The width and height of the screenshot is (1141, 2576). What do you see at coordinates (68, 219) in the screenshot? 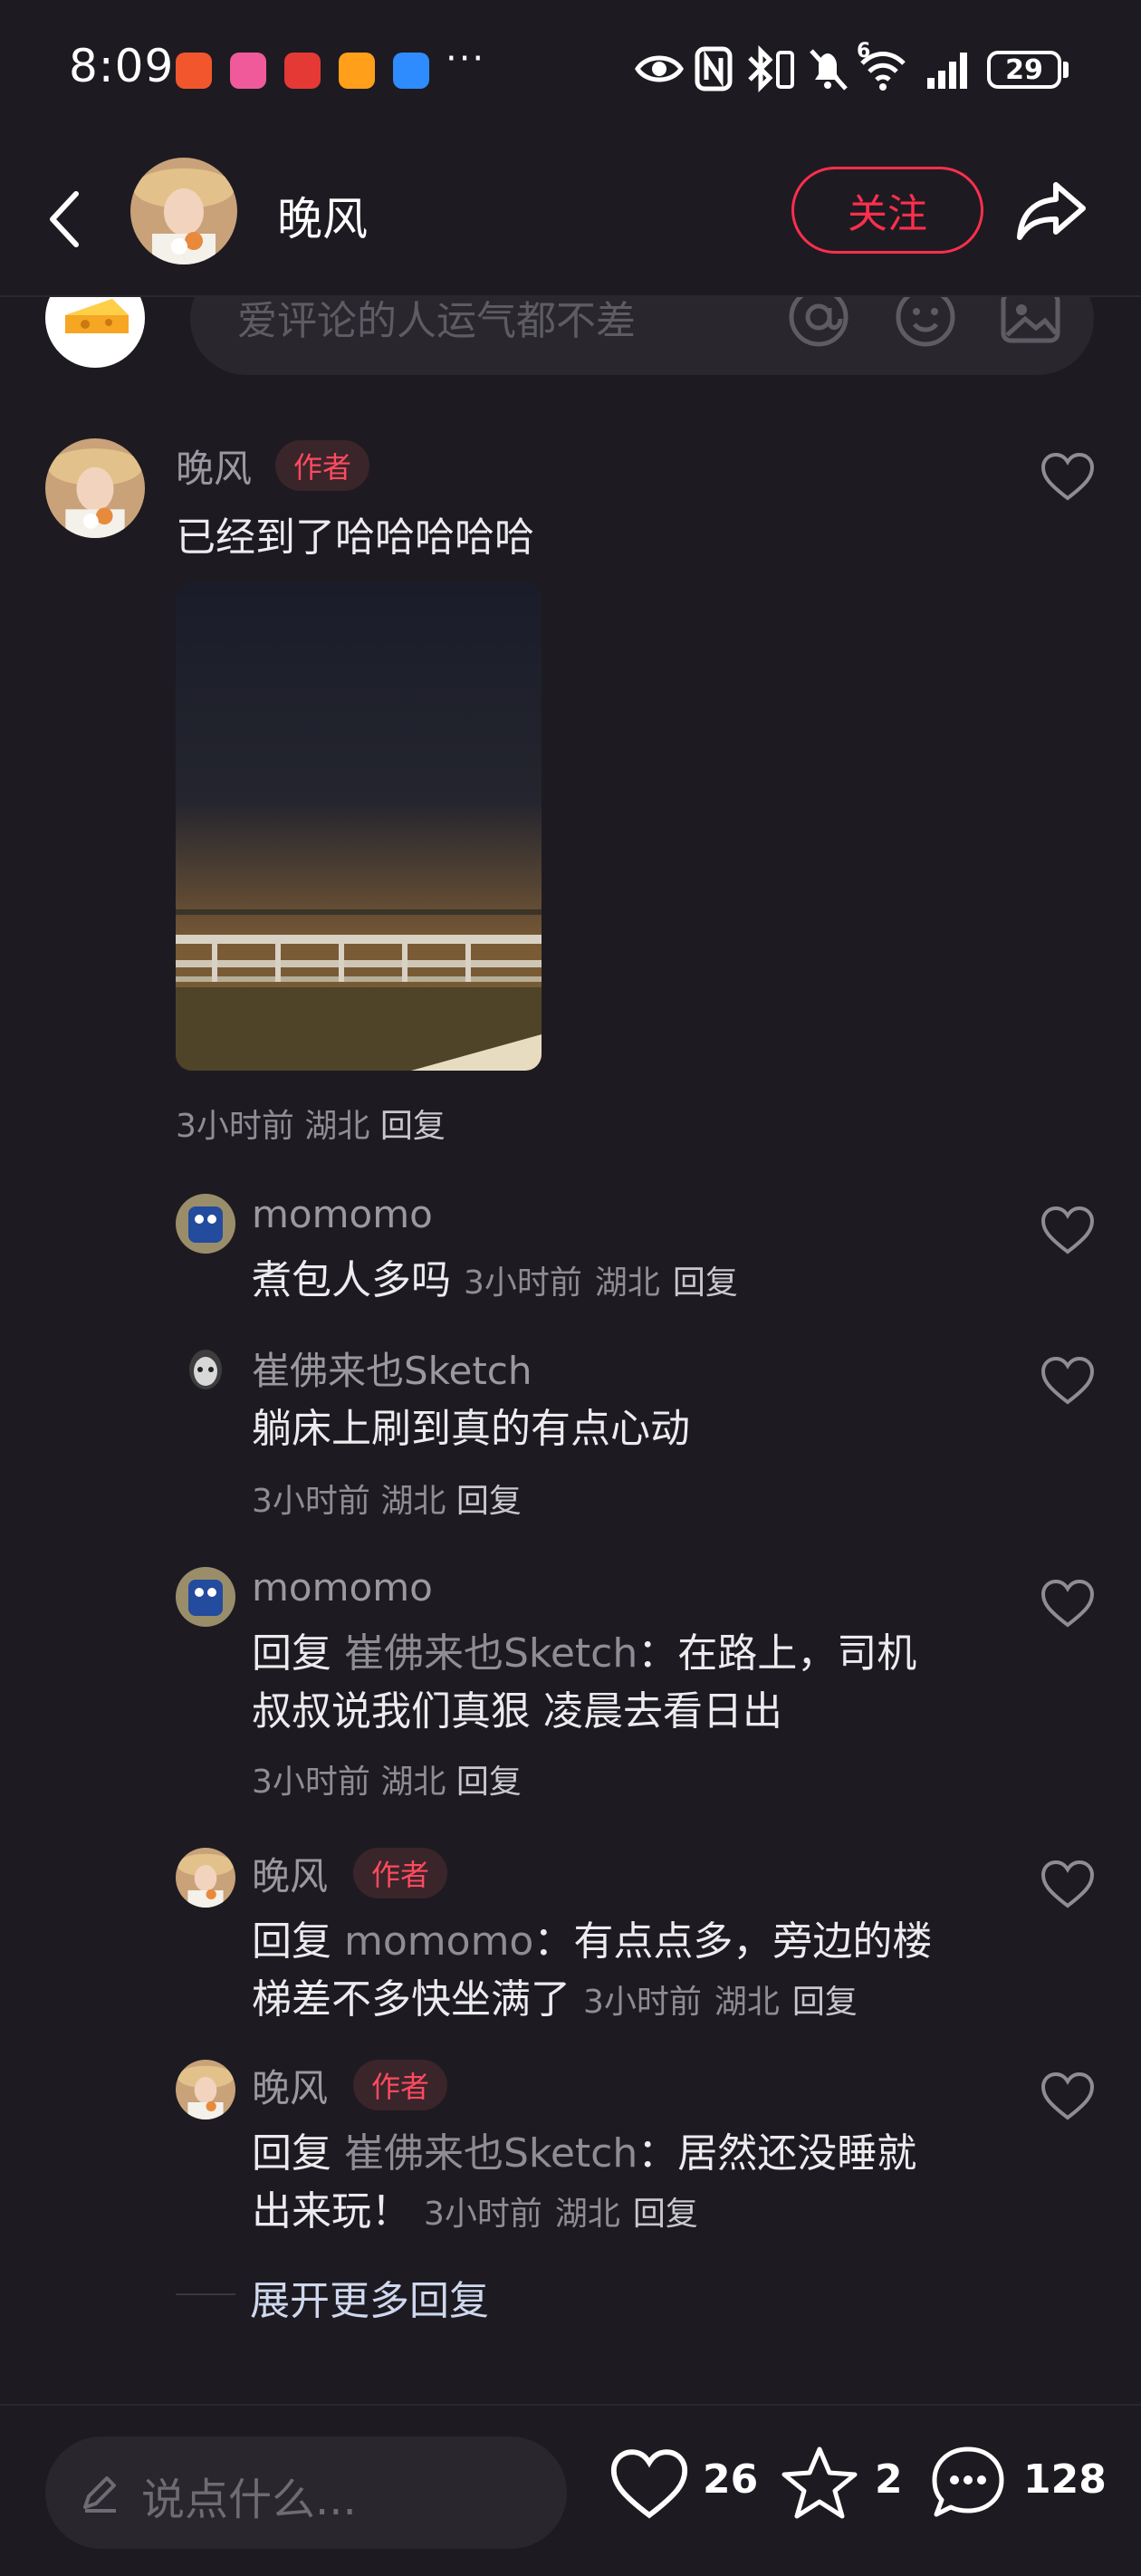
I see `back-arrow-icon` at bounding box center [68, 219].